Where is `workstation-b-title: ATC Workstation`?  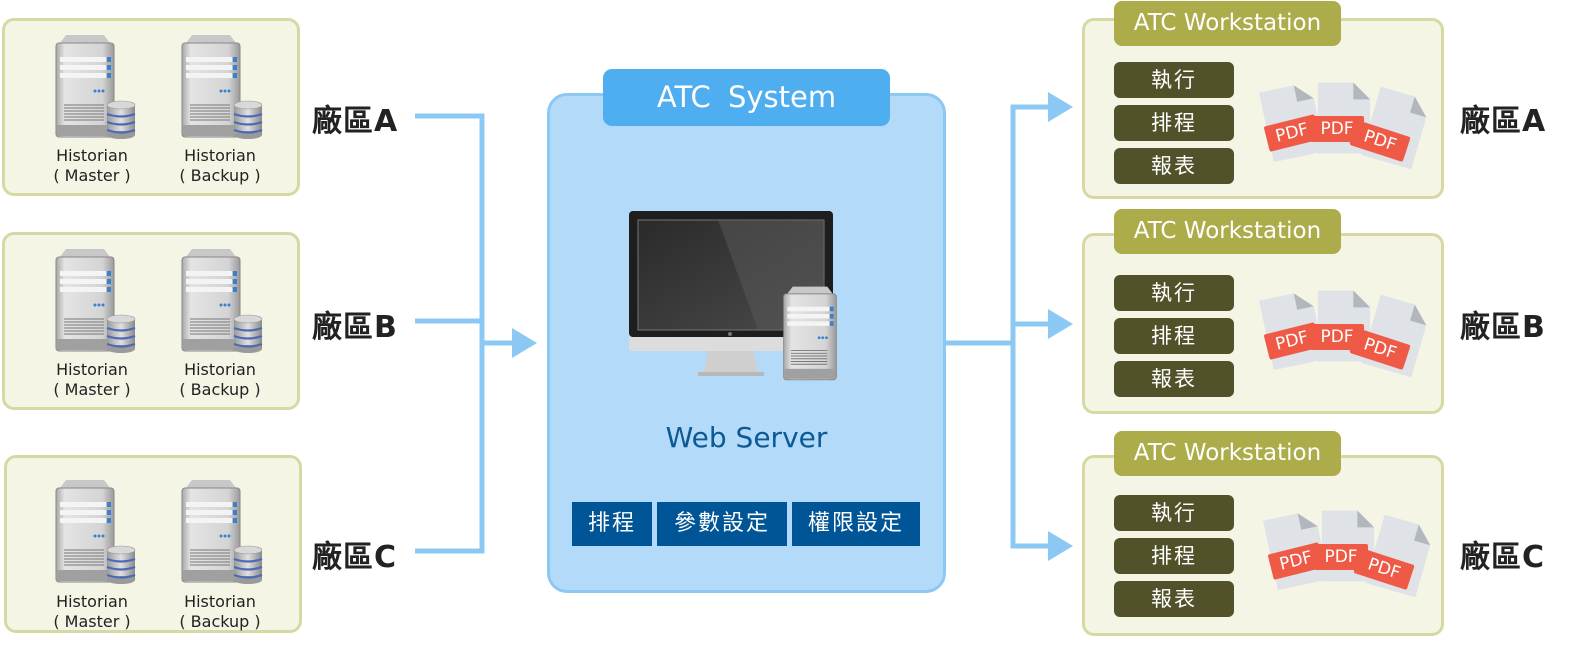
workstation-b-title: ATC Workstation is located at coordinates (1227, 231).